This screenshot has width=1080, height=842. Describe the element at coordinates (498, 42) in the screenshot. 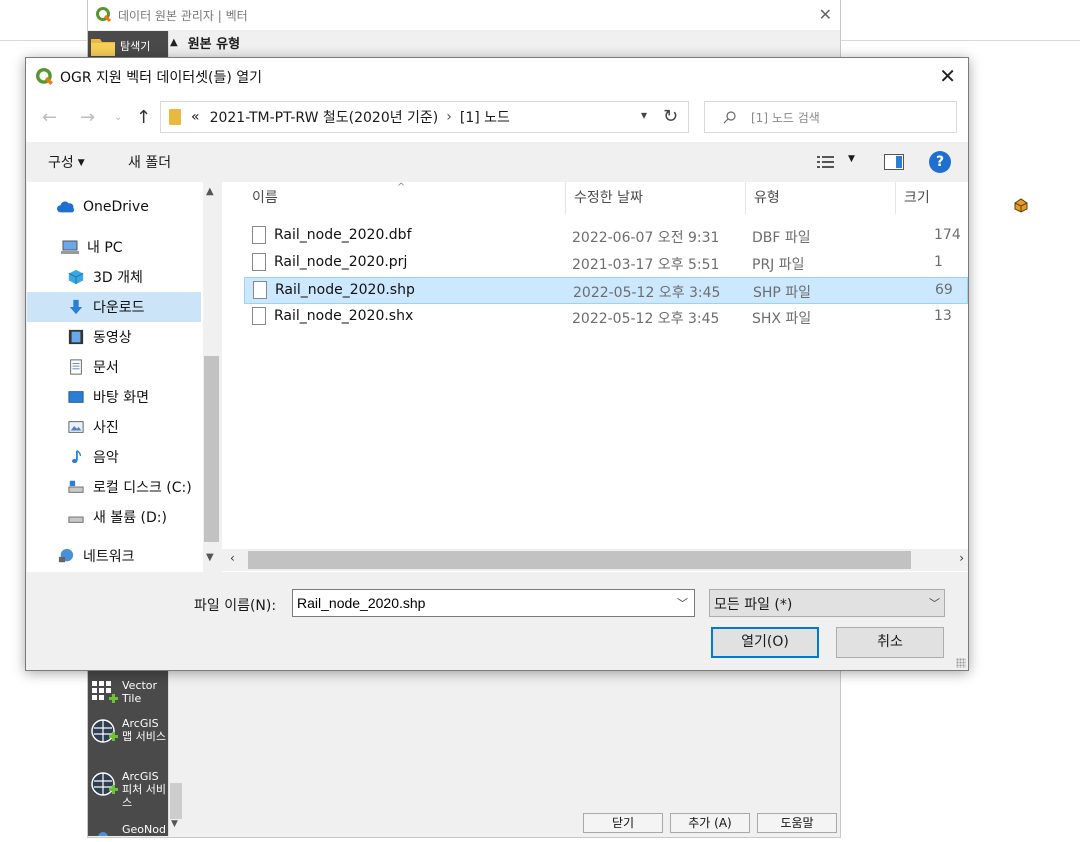

I see `source-type-header: ▲ 원본 유형` at that location.